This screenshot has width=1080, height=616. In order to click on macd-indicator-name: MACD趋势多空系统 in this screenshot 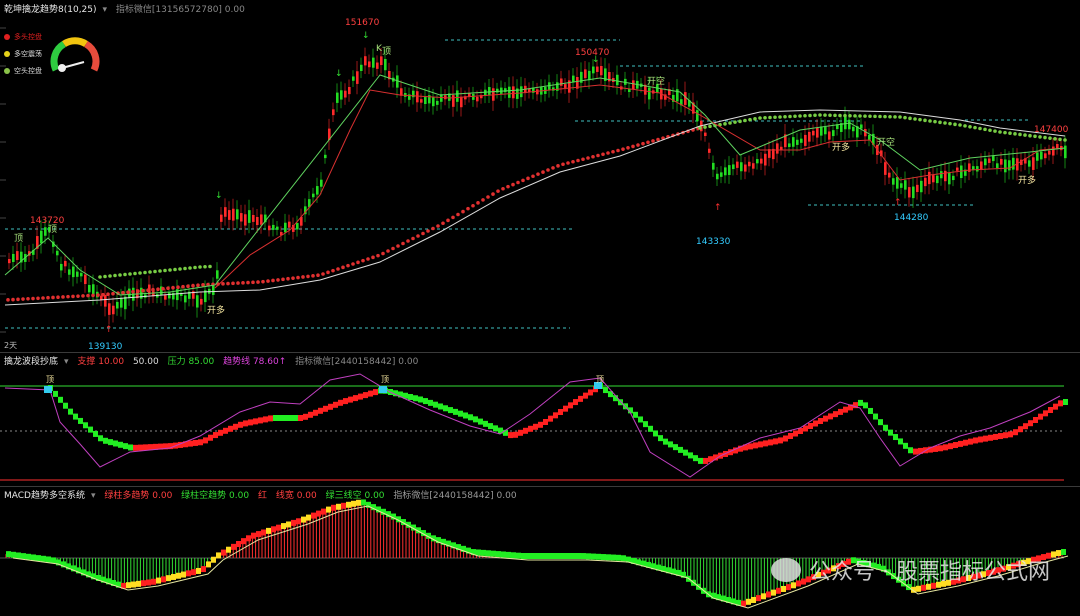, I will do `click(44, 496)`.